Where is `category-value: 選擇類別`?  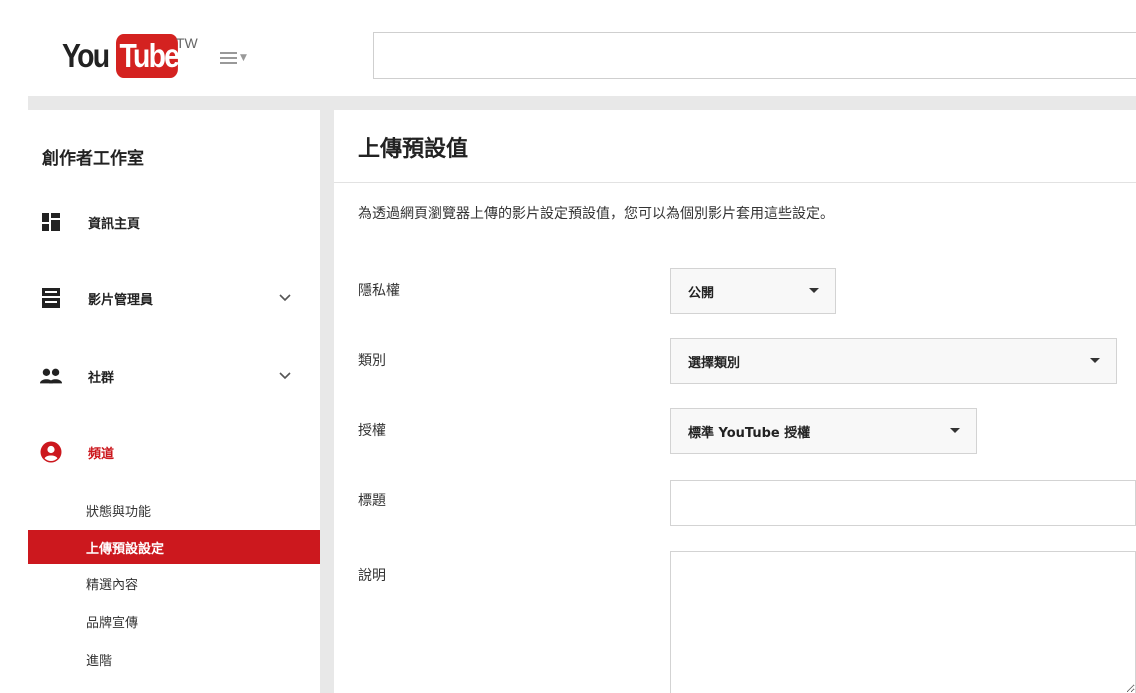 category-value: 選擇類別 is located at coordinates (714, 363).